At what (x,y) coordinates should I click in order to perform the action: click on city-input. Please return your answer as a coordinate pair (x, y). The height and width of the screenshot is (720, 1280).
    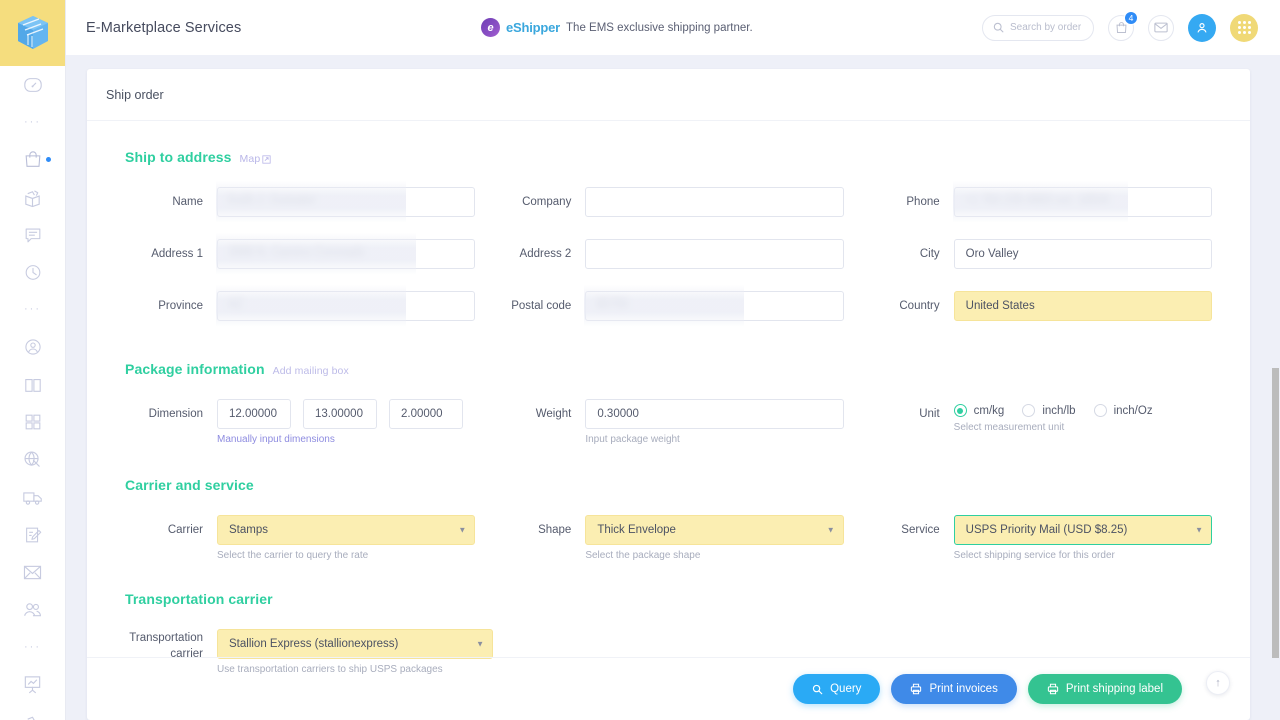
    Looking at the image, I should click on (1082, 254).